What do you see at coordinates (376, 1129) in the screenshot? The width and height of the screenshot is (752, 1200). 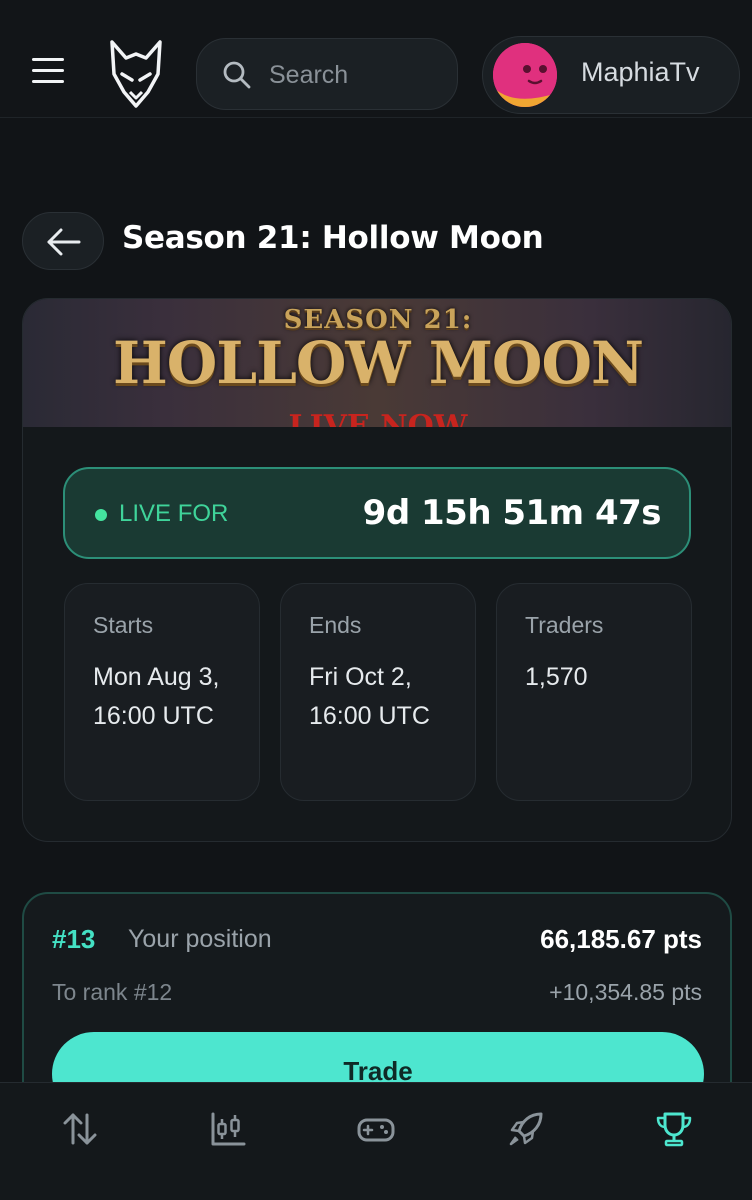 I see `gamepad-icon` at bounding box center [376, 1129].